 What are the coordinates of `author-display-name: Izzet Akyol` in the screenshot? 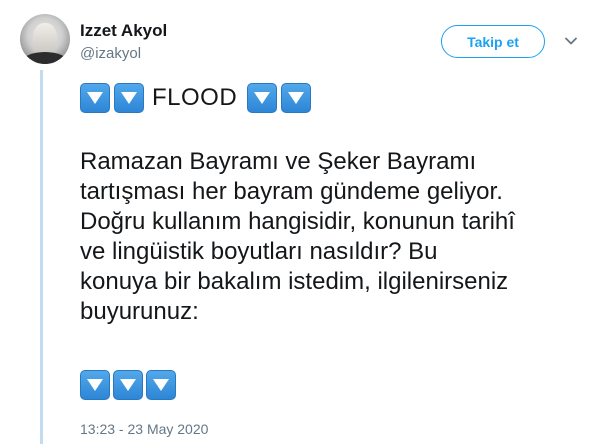 It's located at (123, 31).